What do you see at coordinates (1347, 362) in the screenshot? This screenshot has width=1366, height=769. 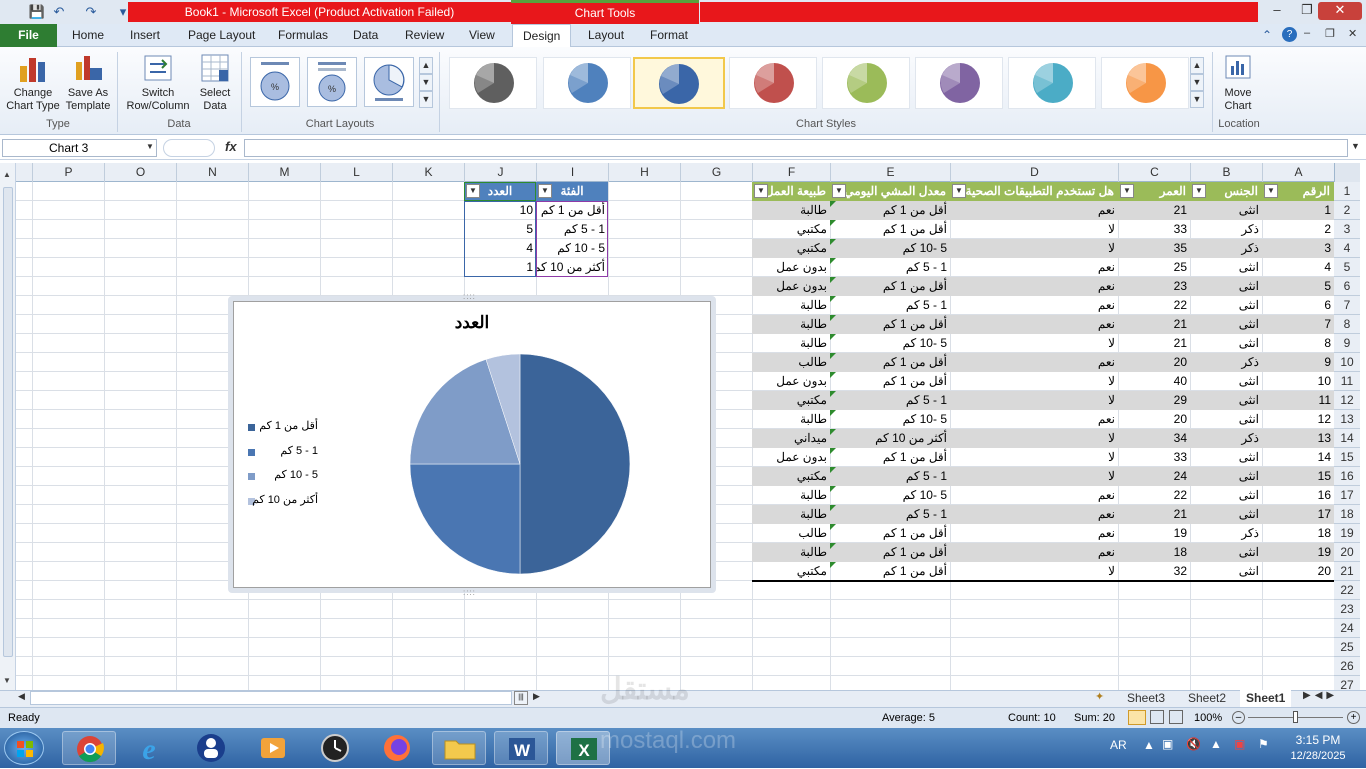 I see `row-header-10: 10` at bounding box center [1347, 362].